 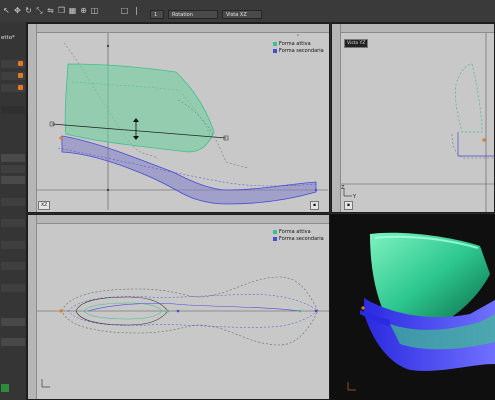 I want to click on rotation-select: Rotation, so click(x=193, y=14).